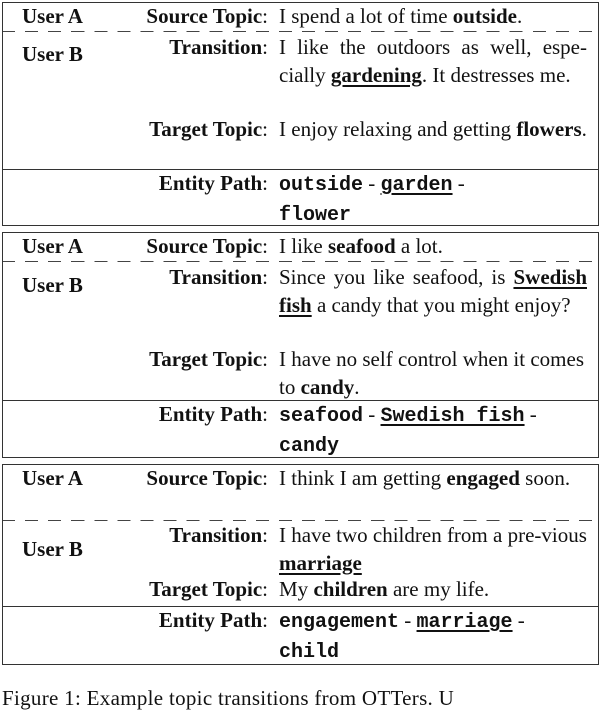 This screenshot has width=604, height=712. I want to click on transition-entity: marriage, so click(320, 562).